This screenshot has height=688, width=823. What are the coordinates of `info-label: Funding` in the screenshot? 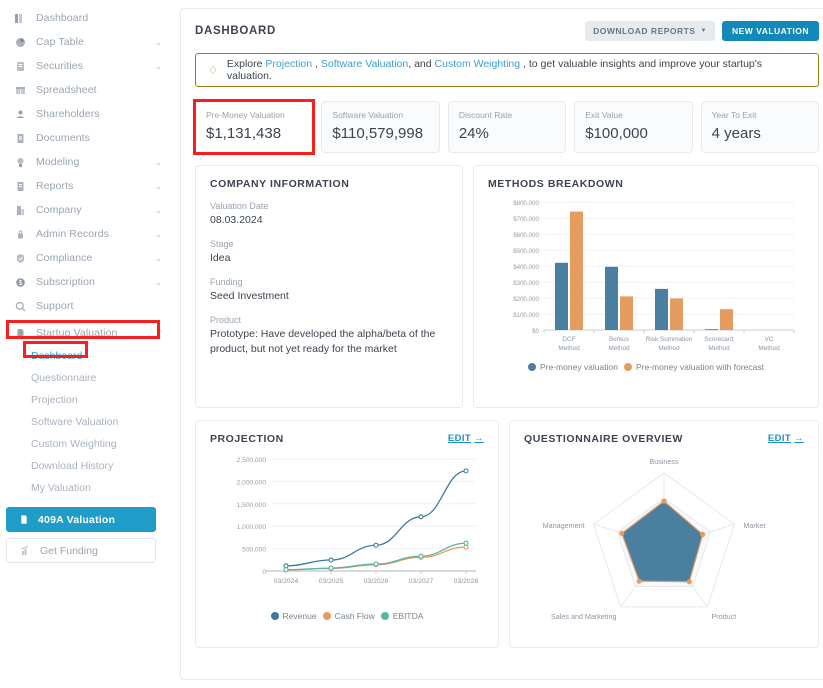 It's located at (226, 282).